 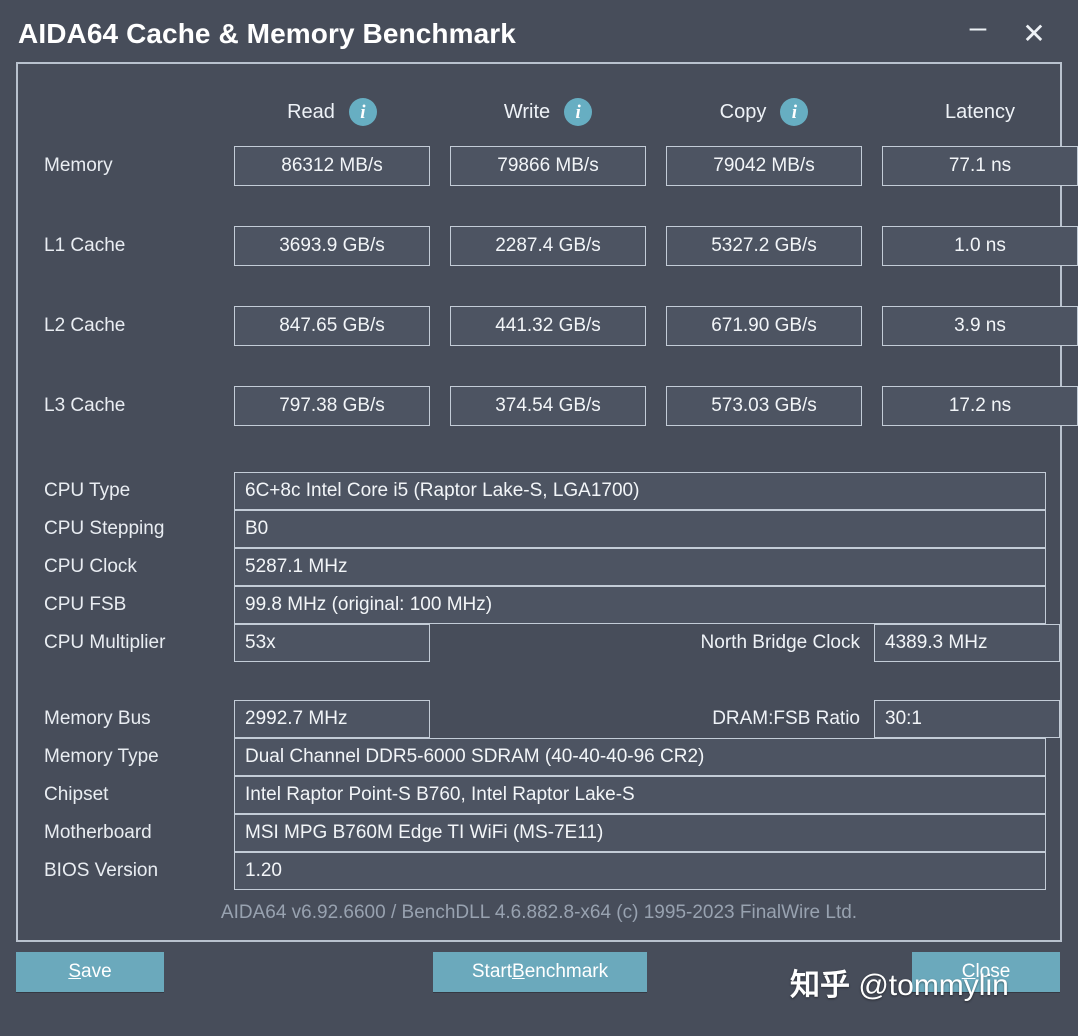 What do you see at coordinates (75, 971) in the screenshot?
I see `save-button-accel: S` at bounding box center [75, 971].